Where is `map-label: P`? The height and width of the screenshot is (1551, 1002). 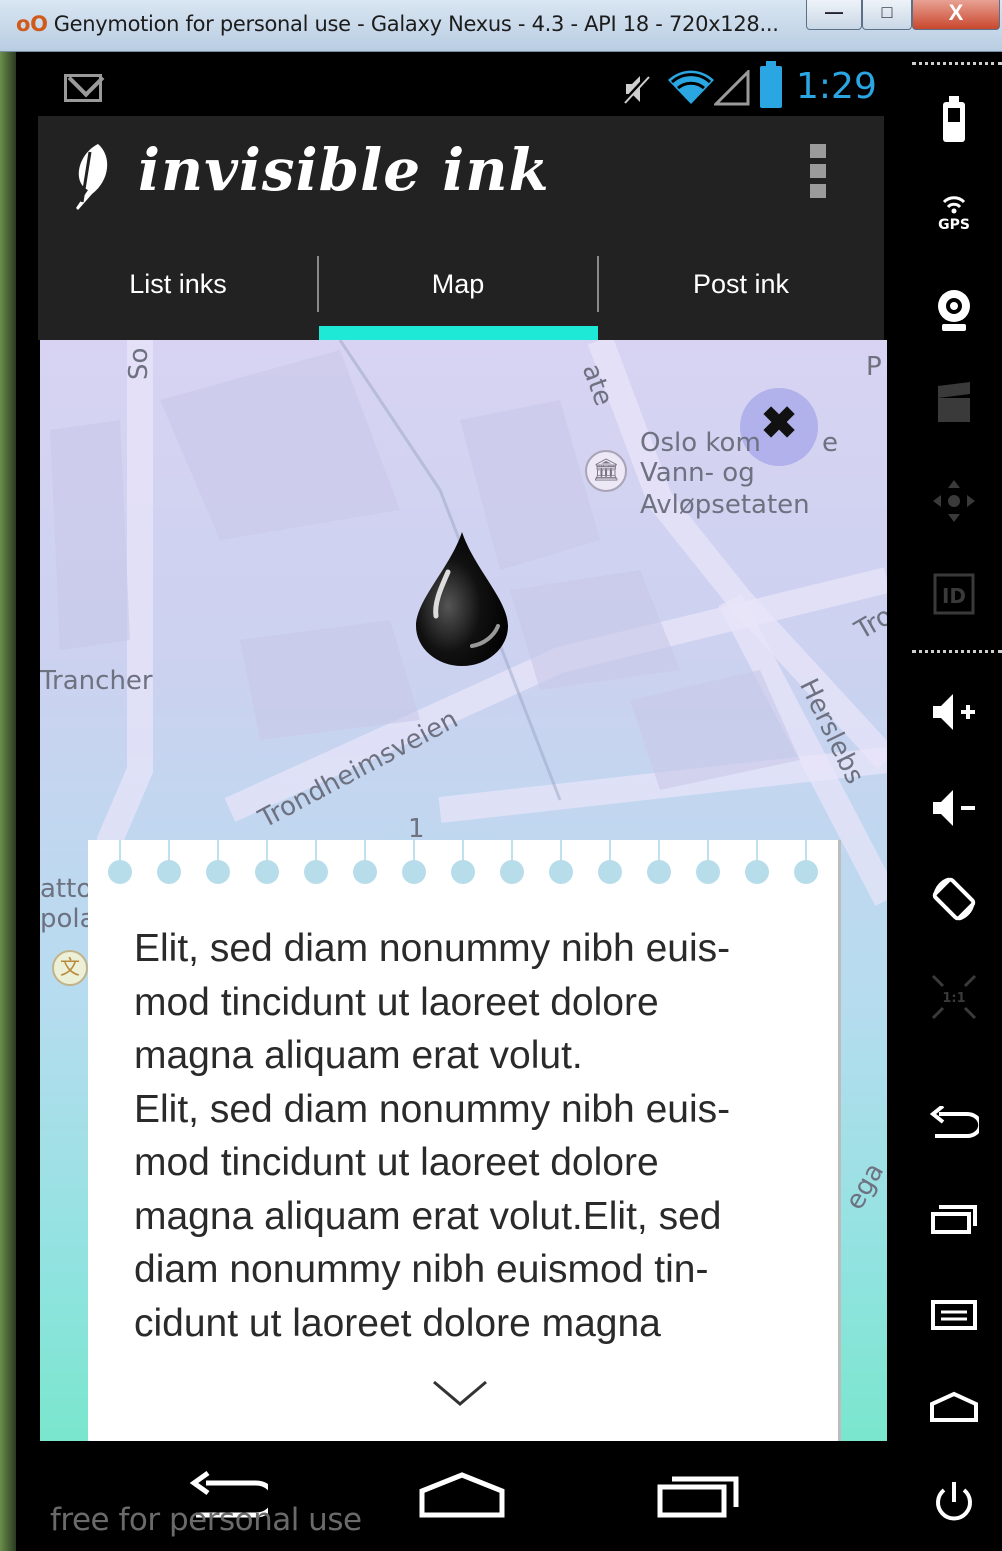 map-label: P is located at coordinates (874, 367).